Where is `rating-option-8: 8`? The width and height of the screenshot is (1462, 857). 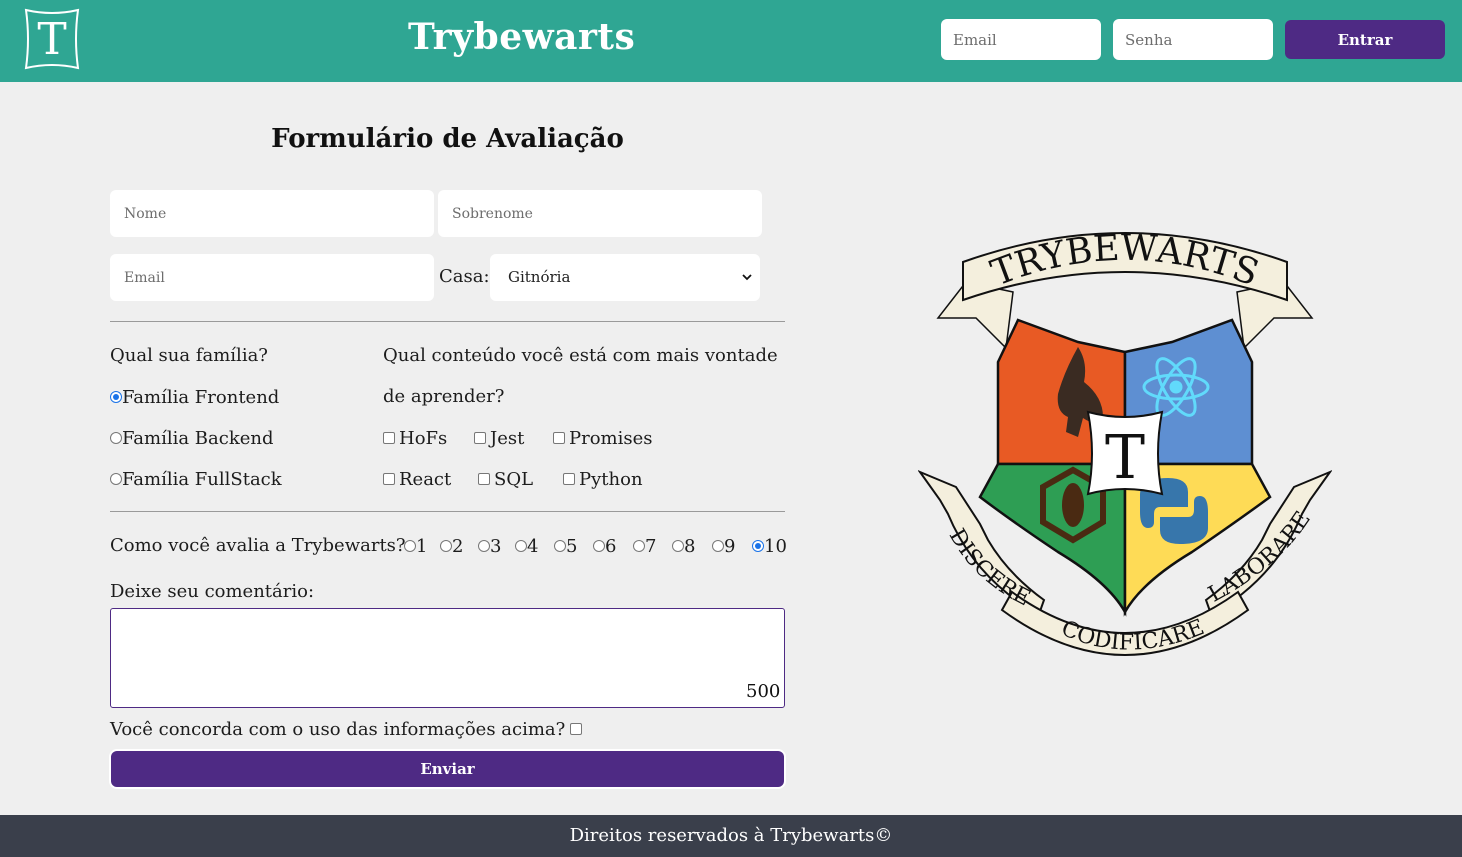
rating-option-8: 8 is located at coordinates (683, 546).